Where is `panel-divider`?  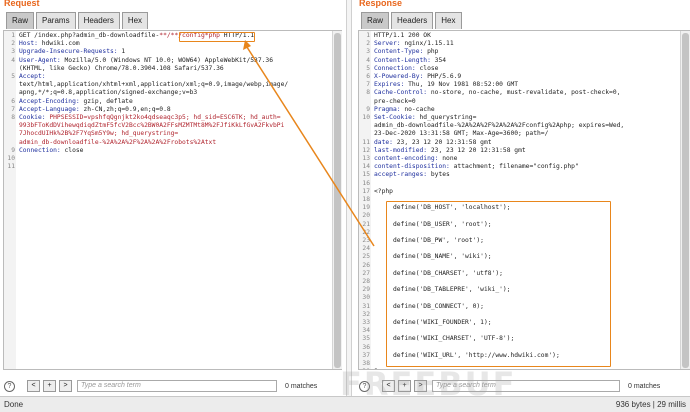 panel-divider is located at coordinates (349, 198).